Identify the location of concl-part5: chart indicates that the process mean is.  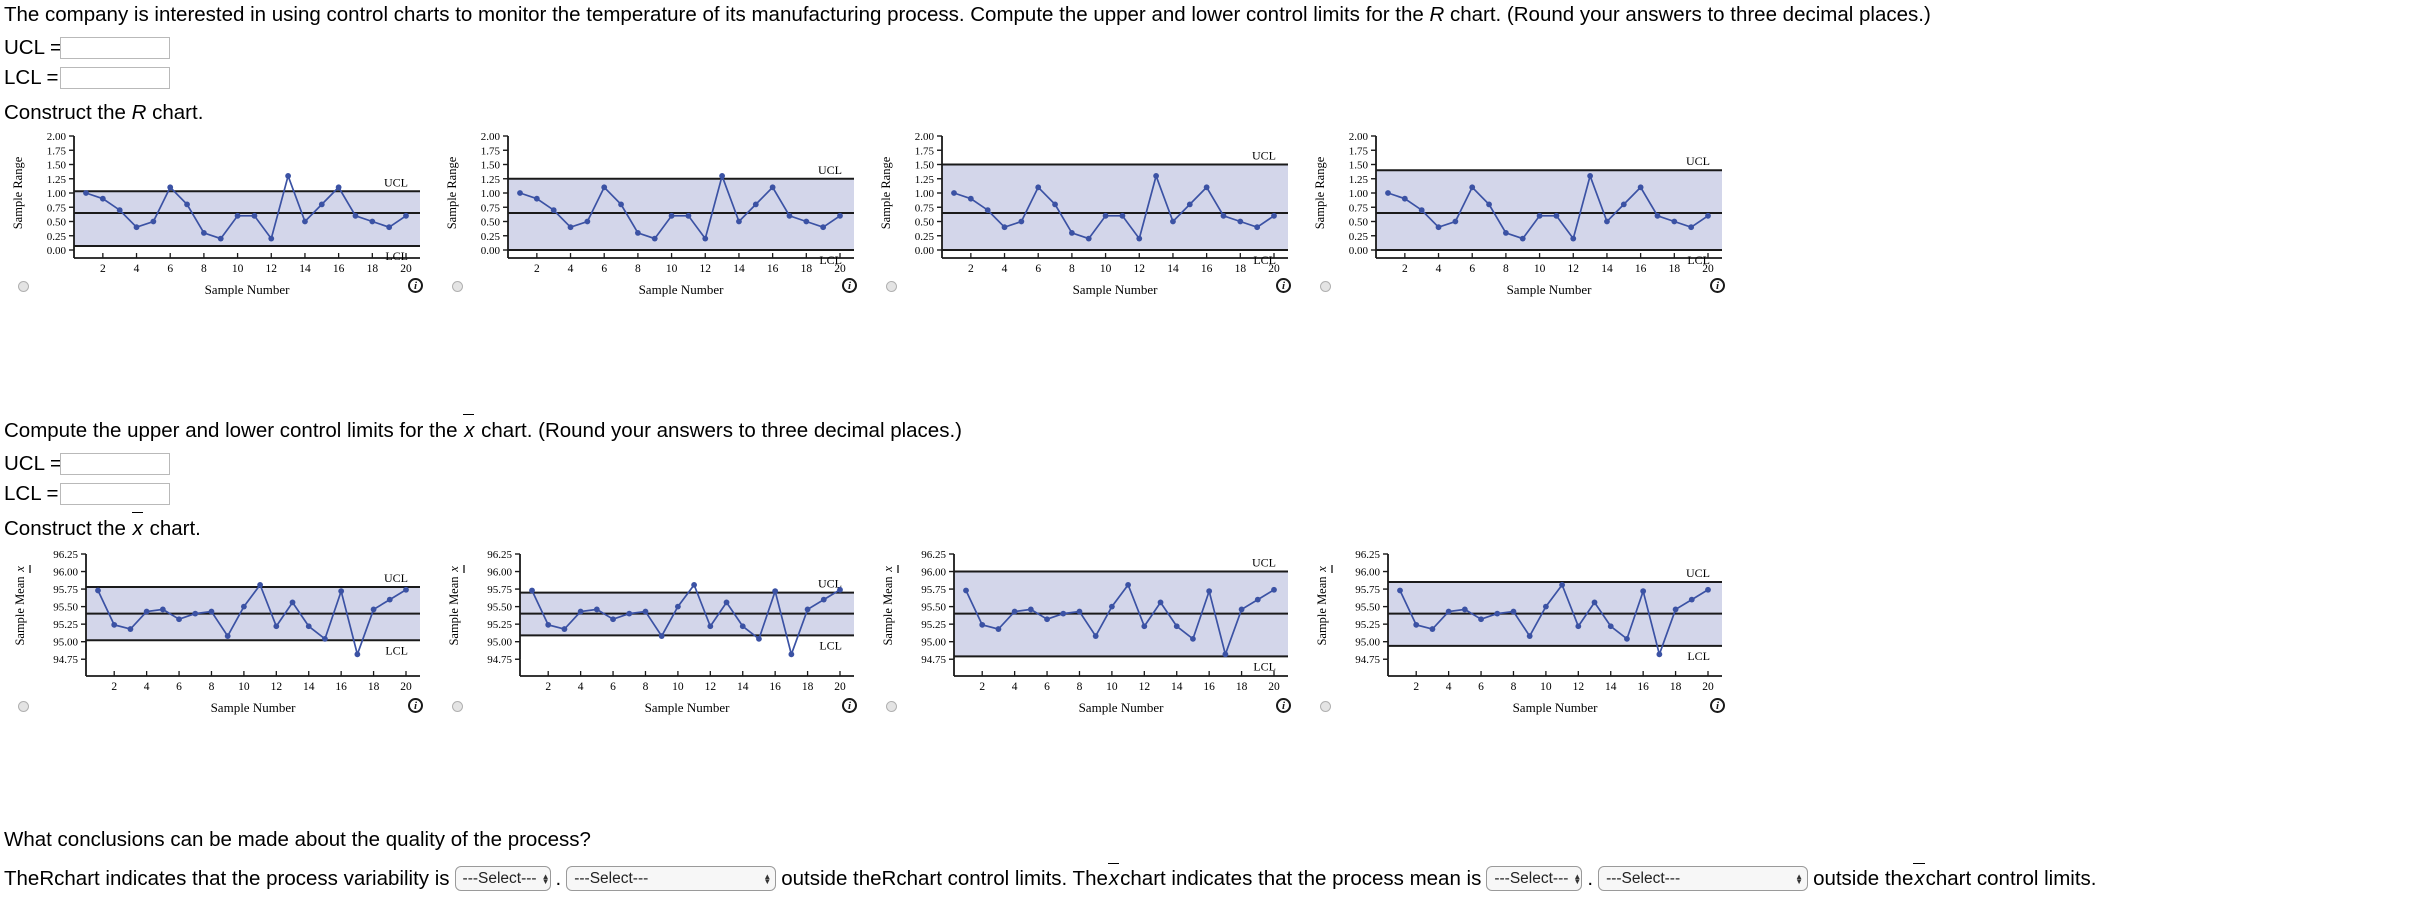
(1301, 878).